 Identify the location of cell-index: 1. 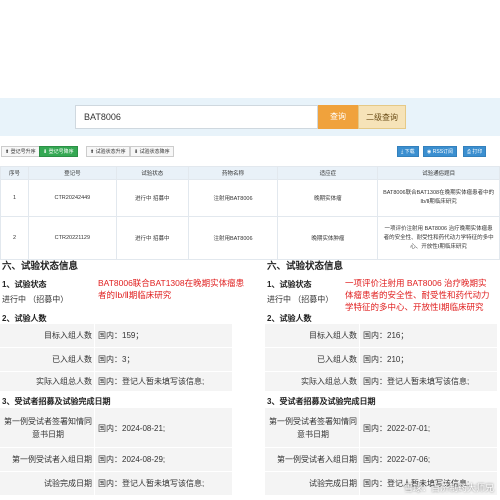
(14, 198).